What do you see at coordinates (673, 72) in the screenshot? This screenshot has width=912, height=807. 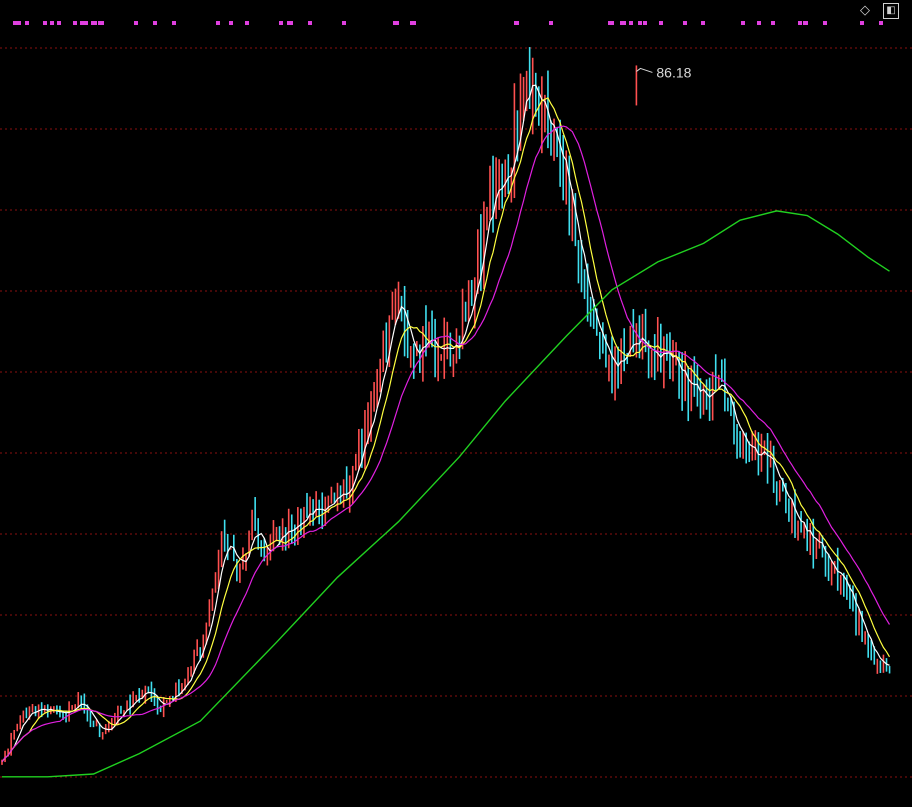 I see `peak-value-label: 86.18` at bounding box center [673, 72].